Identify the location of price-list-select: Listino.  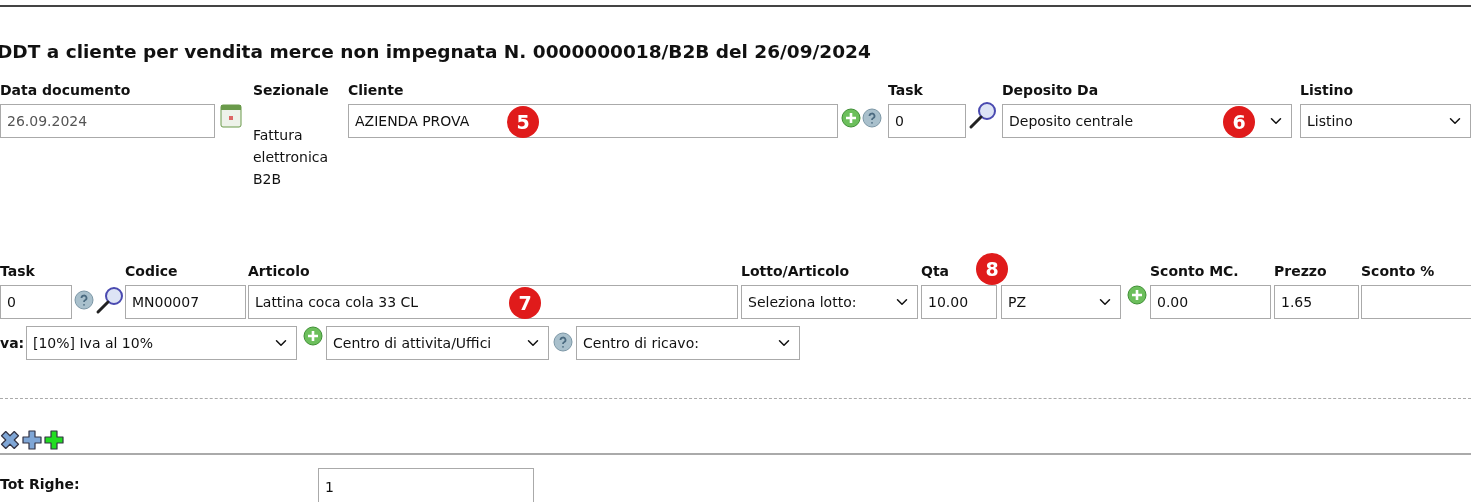
(1385, 121).